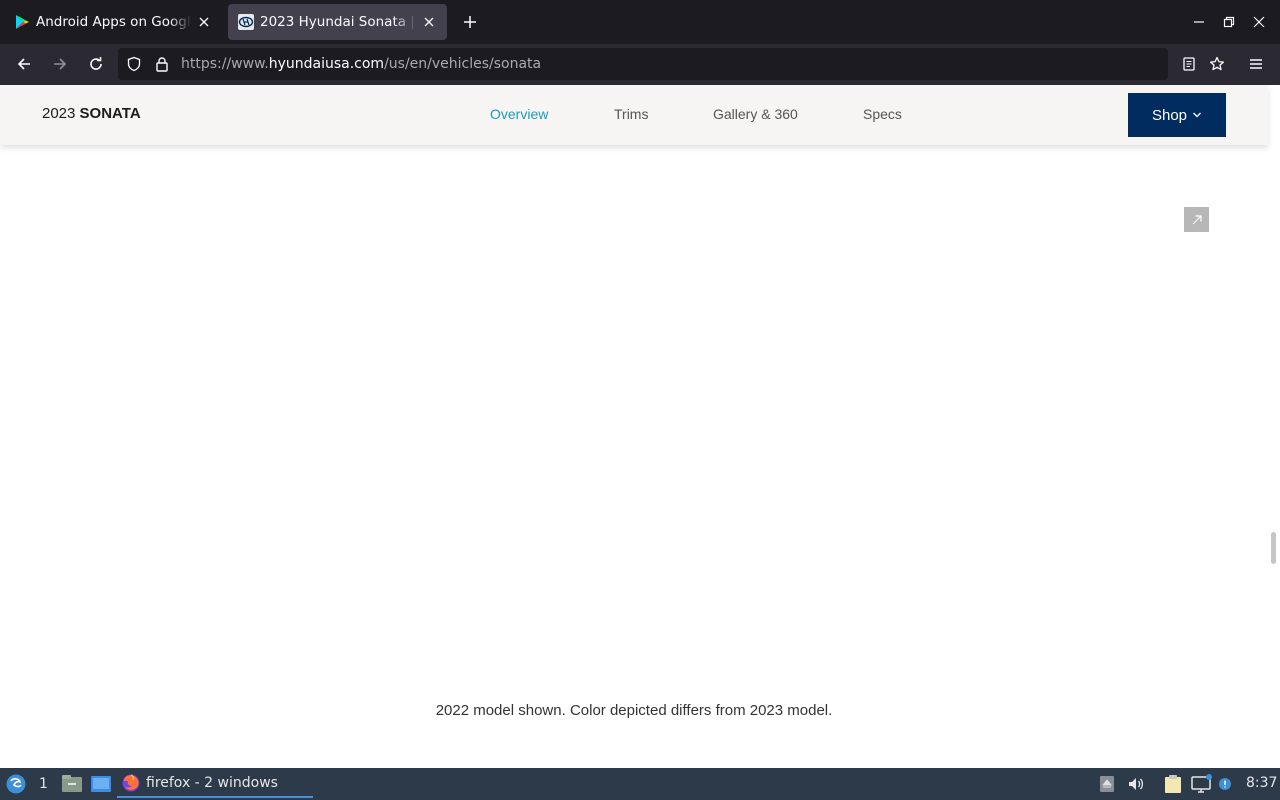 The height and width of the screenshot is (800, 1280). I want to click on start-menu-icon, so click(16, 784).